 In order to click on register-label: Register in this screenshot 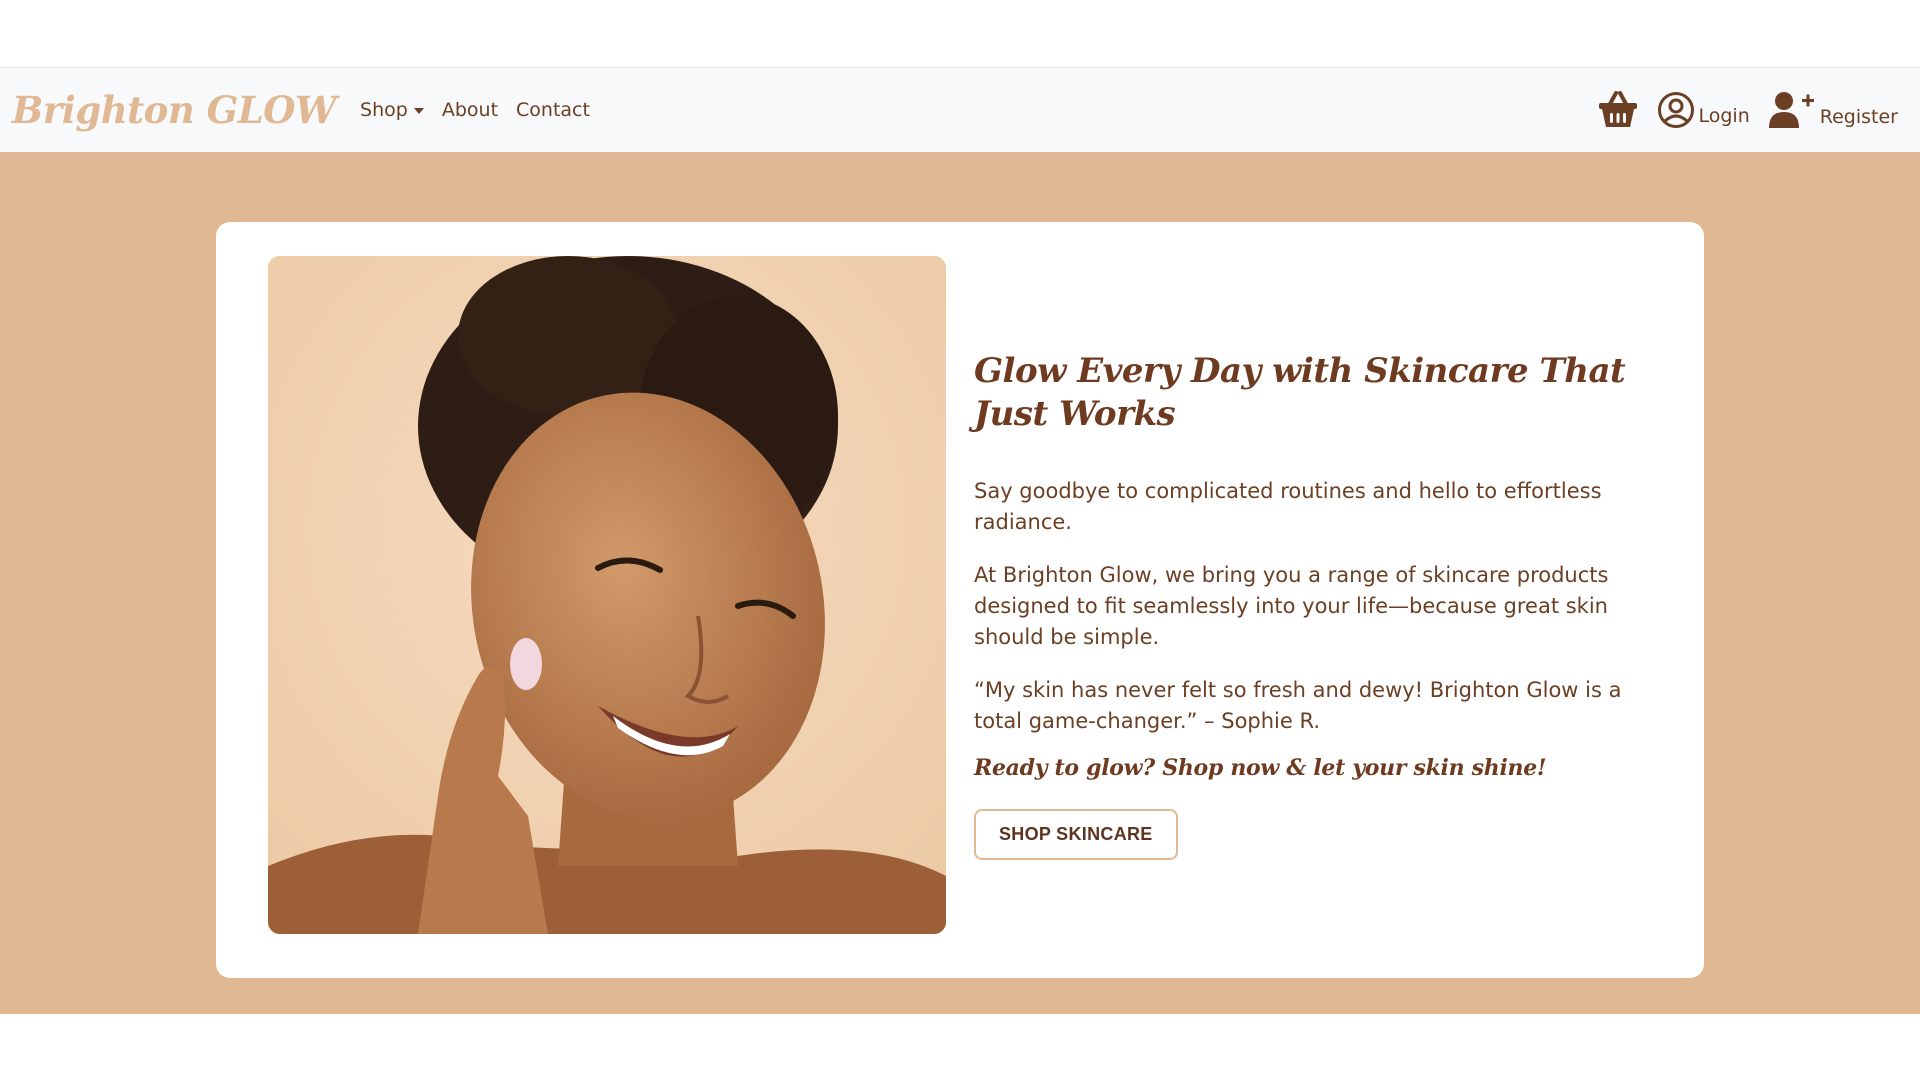, I will do `click(1858, 117)`.